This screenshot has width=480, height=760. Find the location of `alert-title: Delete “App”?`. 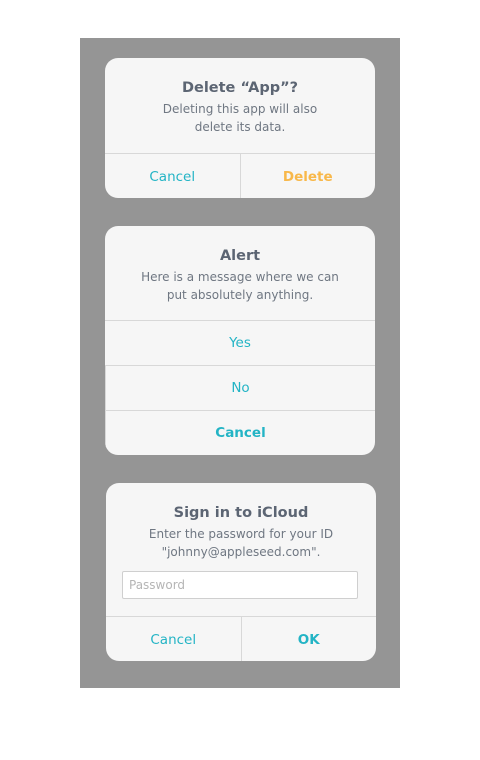

alert-title: Delete “App”? is located at coordinates (240, 88).